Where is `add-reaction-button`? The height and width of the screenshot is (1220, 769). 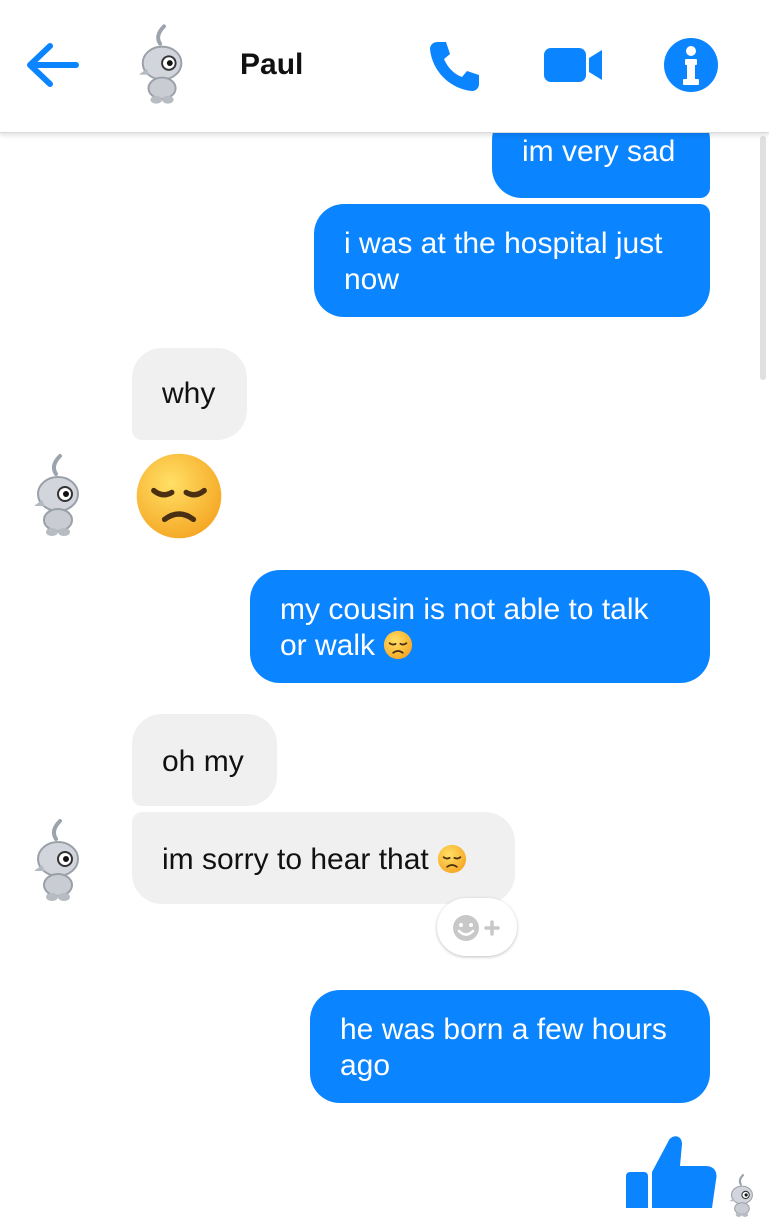
add-reaction-button is located at coordinates (477, 927).